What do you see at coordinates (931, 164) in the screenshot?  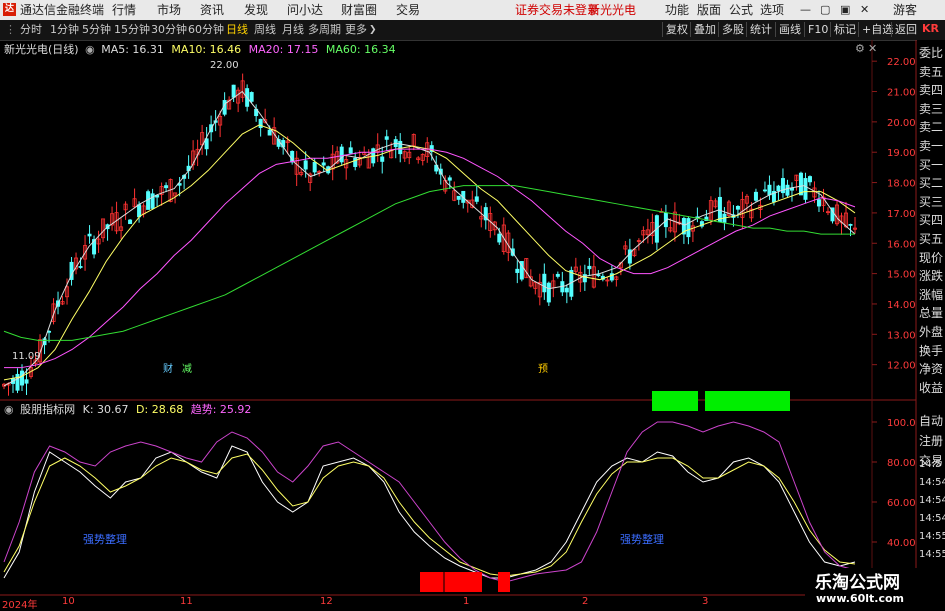 I see `order-book-label: 买一` at bounding box center [931, 164].